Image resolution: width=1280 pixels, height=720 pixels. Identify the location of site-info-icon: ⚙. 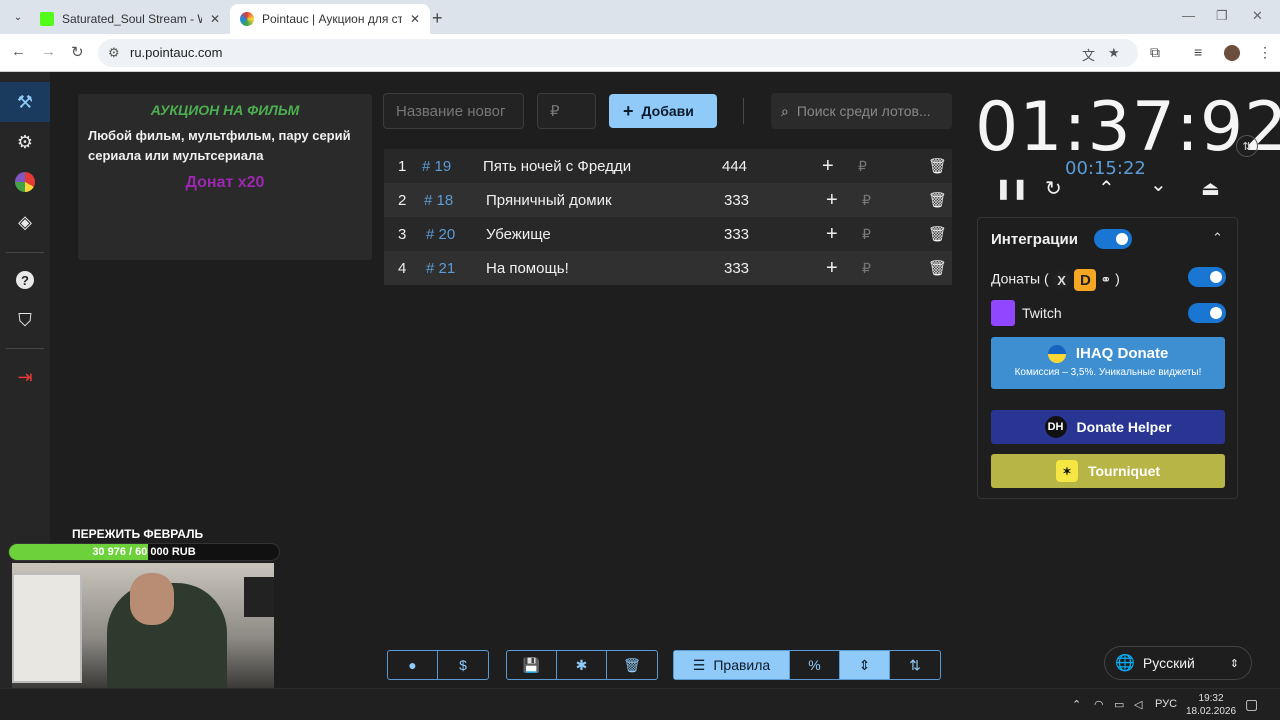
(114, 53).